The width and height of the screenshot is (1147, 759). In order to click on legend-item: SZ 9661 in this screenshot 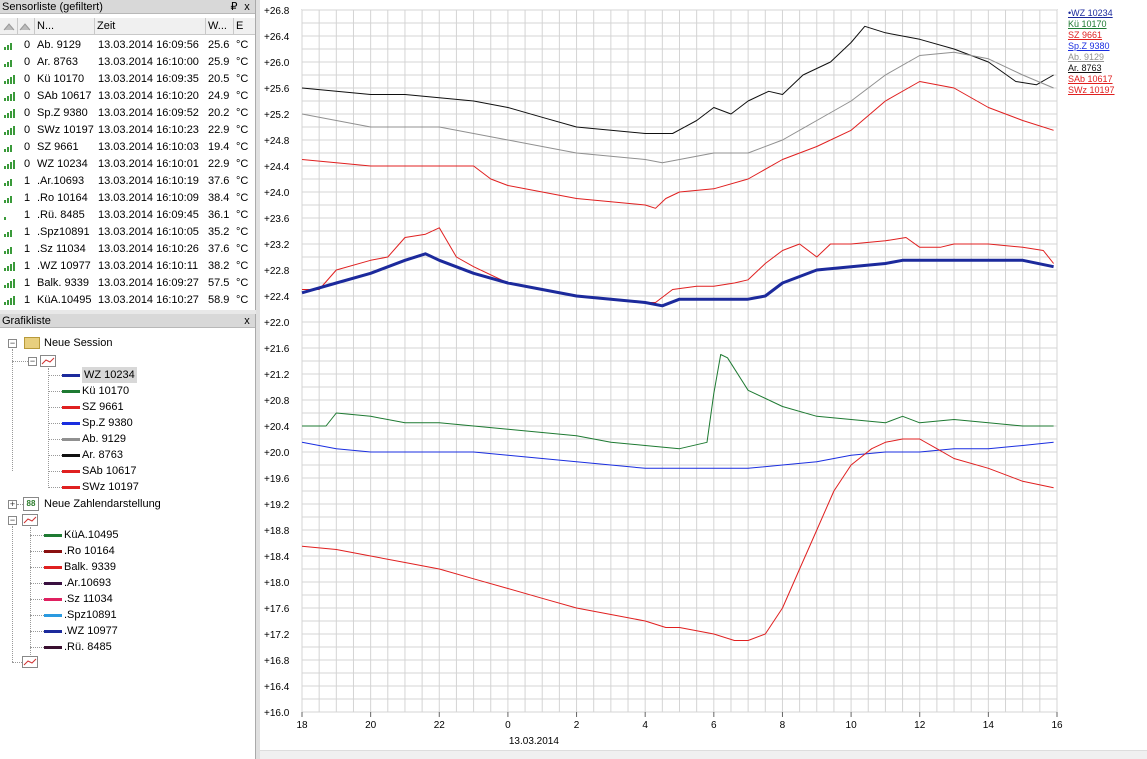, I will do `click(1085, 35)`.